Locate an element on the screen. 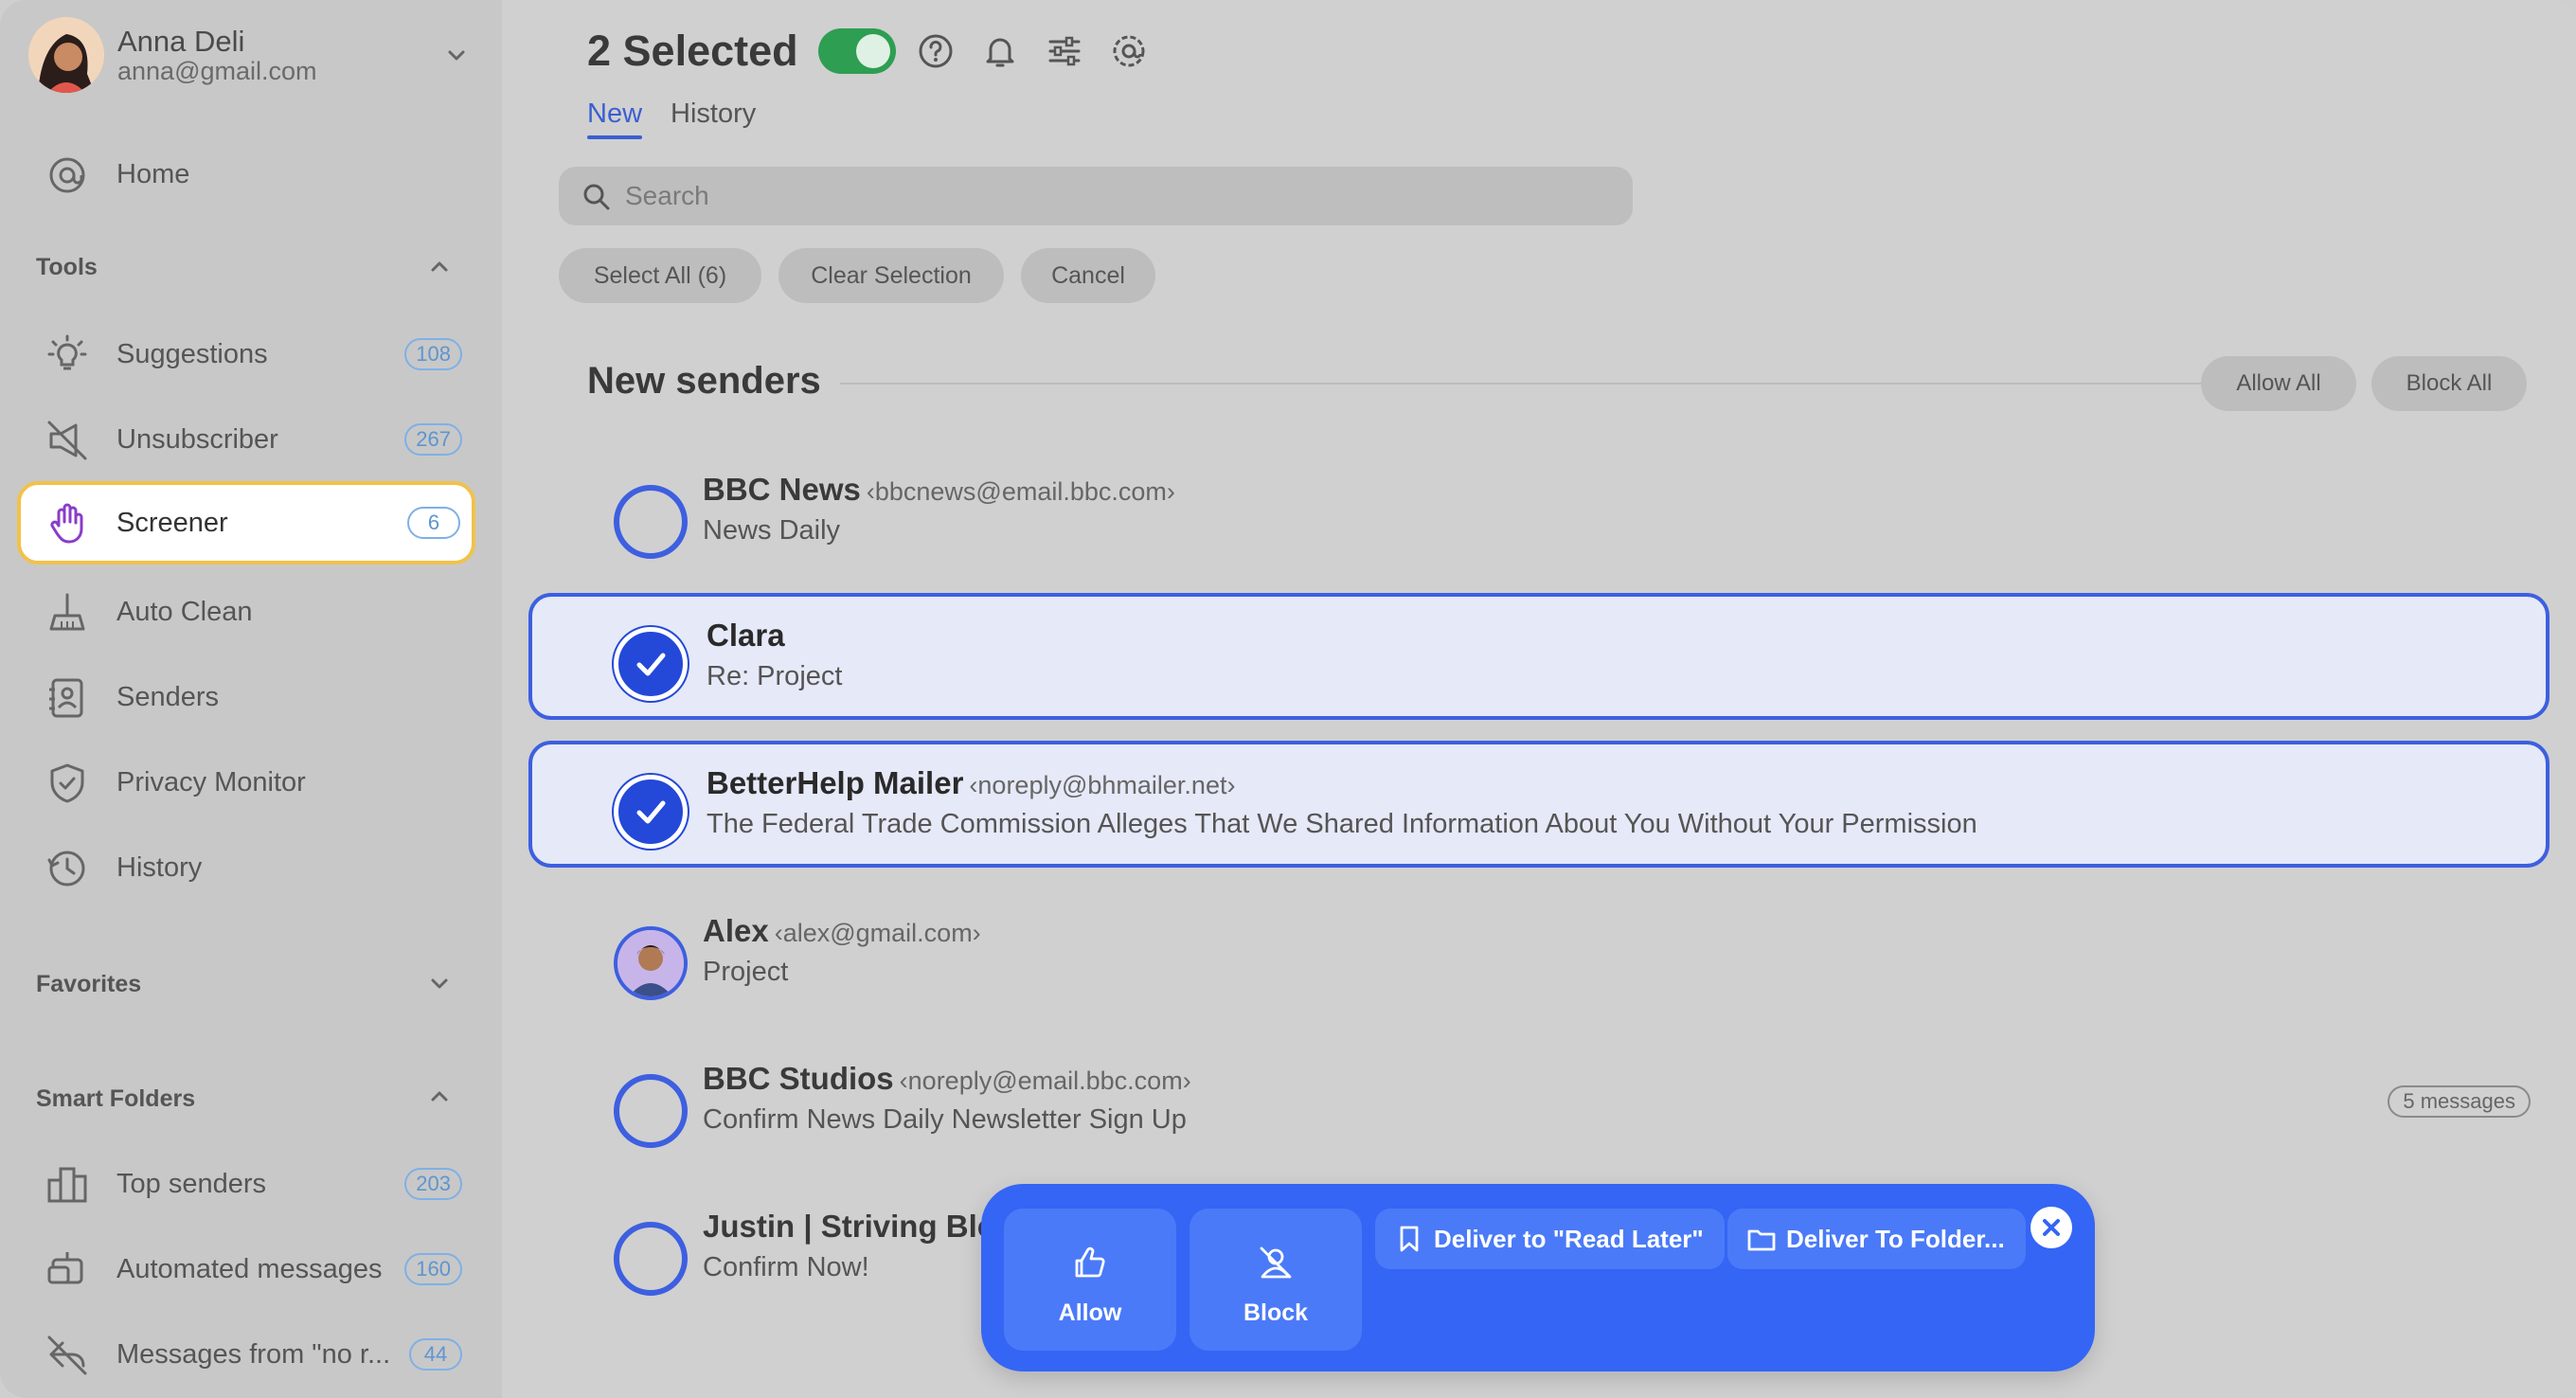  screener-toggle is located at coordinates (857, 51).